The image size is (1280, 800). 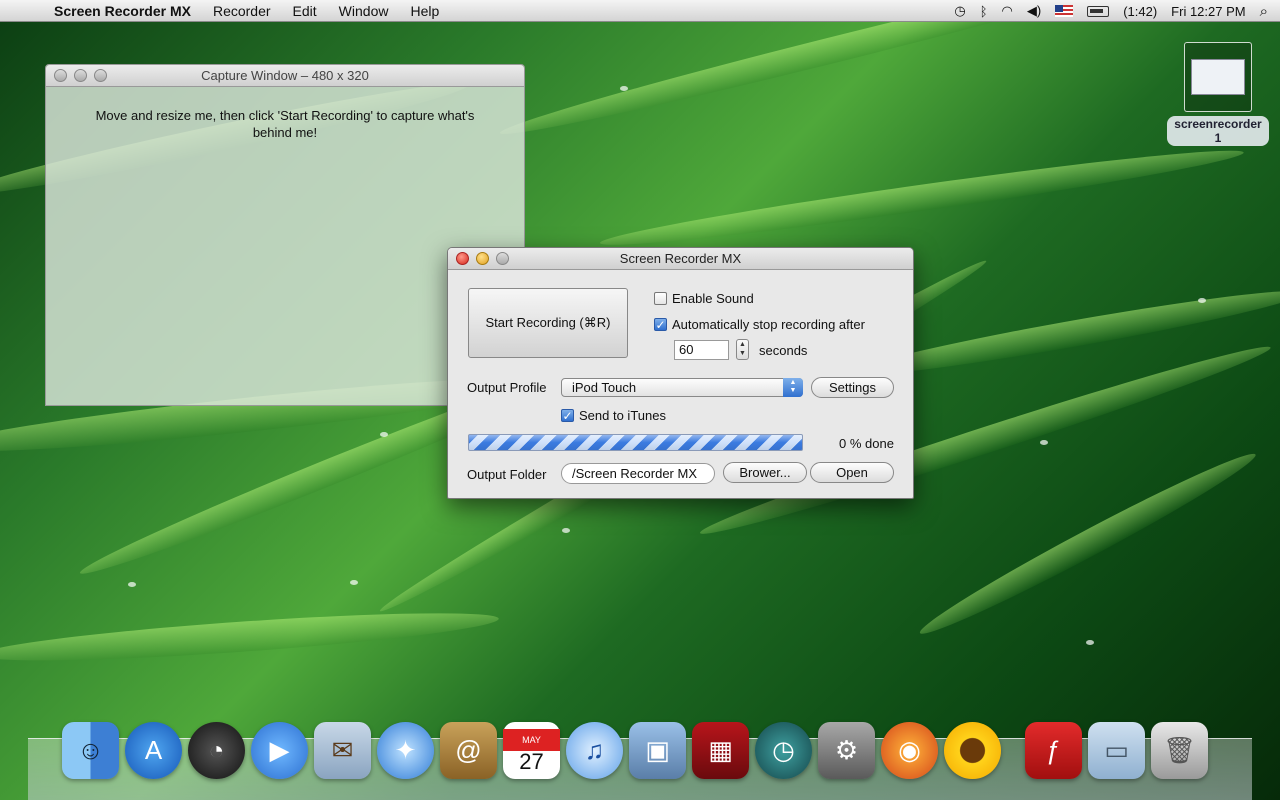 I want to click on desktop-file-screenrecorder: screenrecorder 1, so click(x=1218, y=94).